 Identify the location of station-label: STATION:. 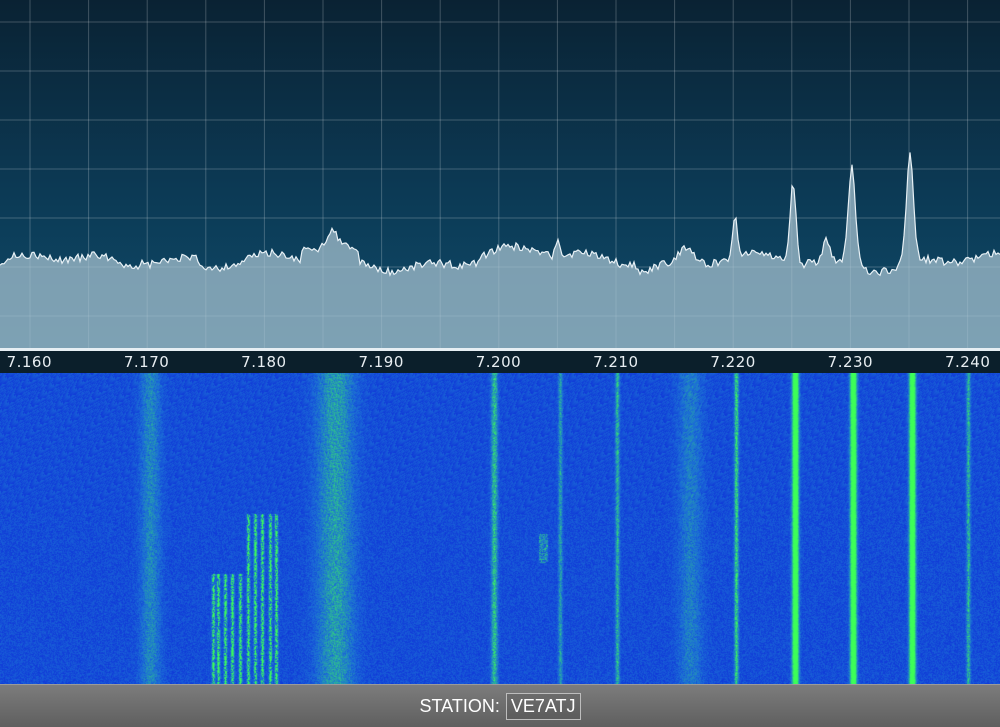
(459, 705).